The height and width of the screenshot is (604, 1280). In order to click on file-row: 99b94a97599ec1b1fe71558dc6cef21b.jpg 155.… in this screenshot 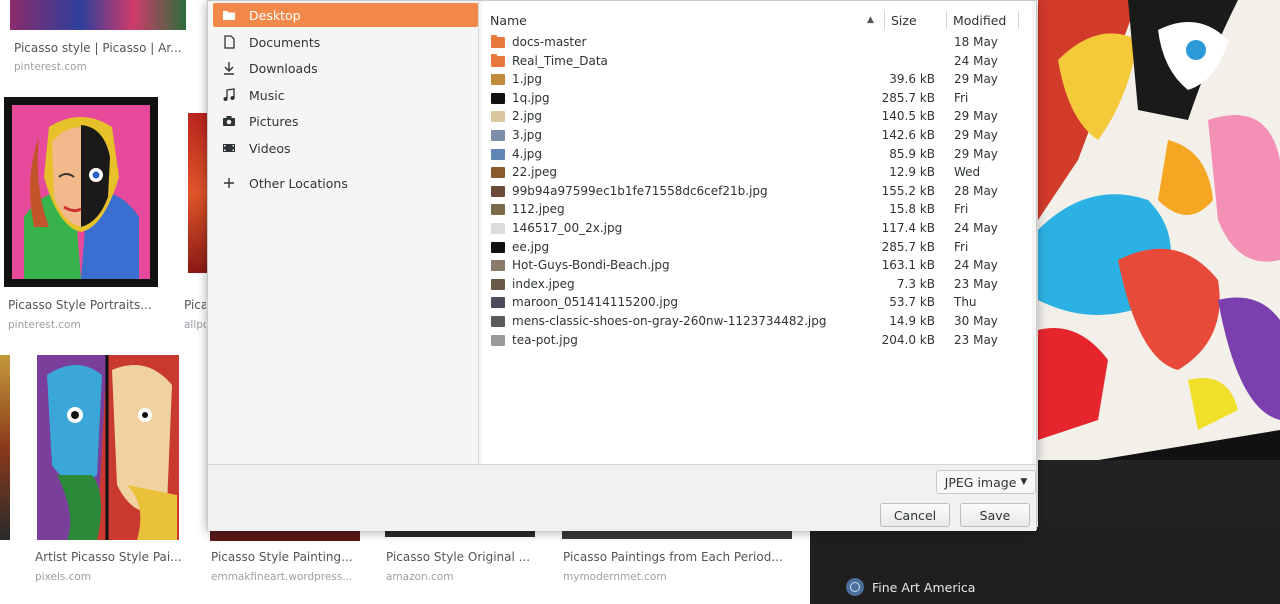, I will do `click(757, 192)`.